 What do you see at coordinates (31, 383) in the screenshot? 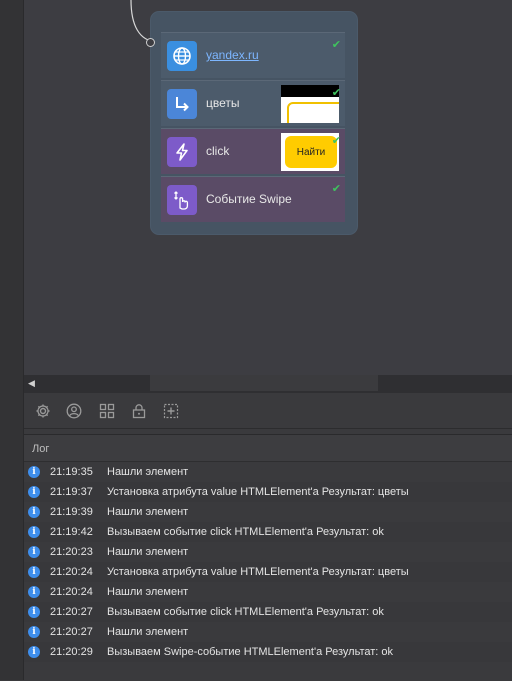
I see `scroll-left-arrow-icon: ◀` at bounding box center [31, 383].